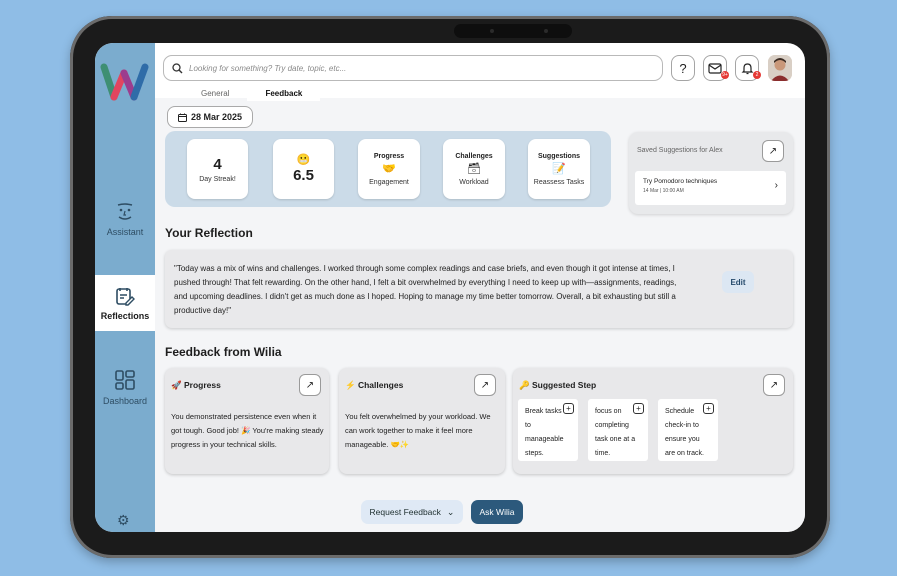 Image resolution: width=897 pixels, height=576 pixels. What do you see at coordinates (450, 511) in the screenshot?
I see `chevron-down-icon: ⌄` at bounding box center [450, 511].